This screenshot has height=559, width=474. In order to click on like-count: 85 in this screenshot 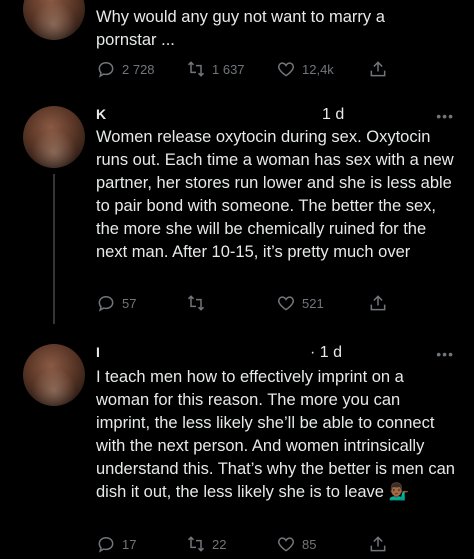, I will do `click(309, 544)`.